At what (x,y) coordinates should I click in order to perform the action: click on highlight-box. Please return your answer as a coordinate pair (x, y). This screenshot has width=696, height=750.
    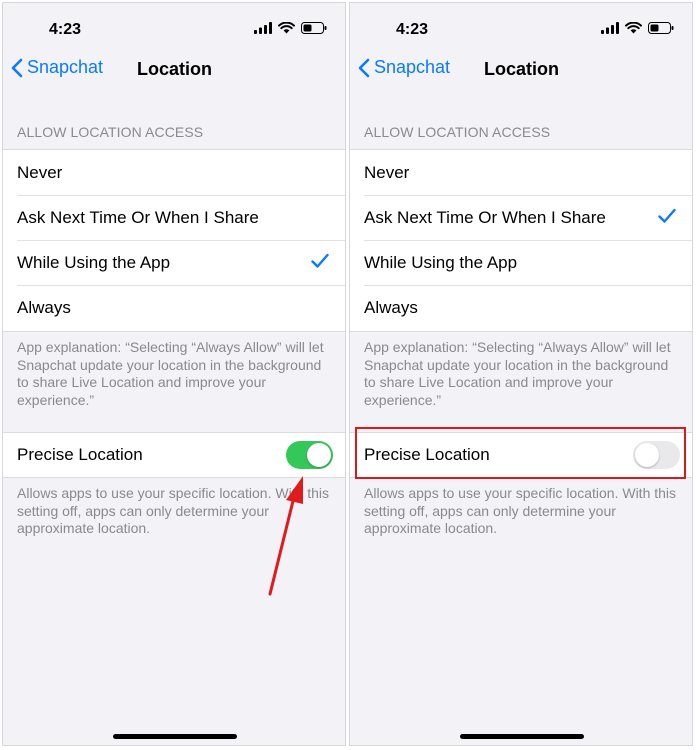
    Looking at the image, I should click on (520, 453).